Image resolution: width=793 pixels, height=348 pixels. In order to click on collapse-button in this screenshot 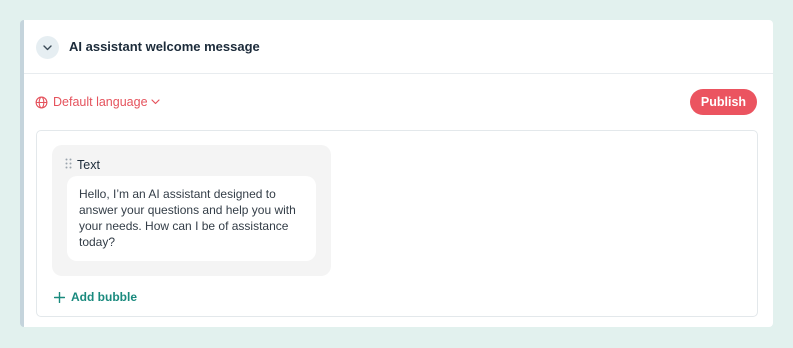, I will do `click(47, 47)`.